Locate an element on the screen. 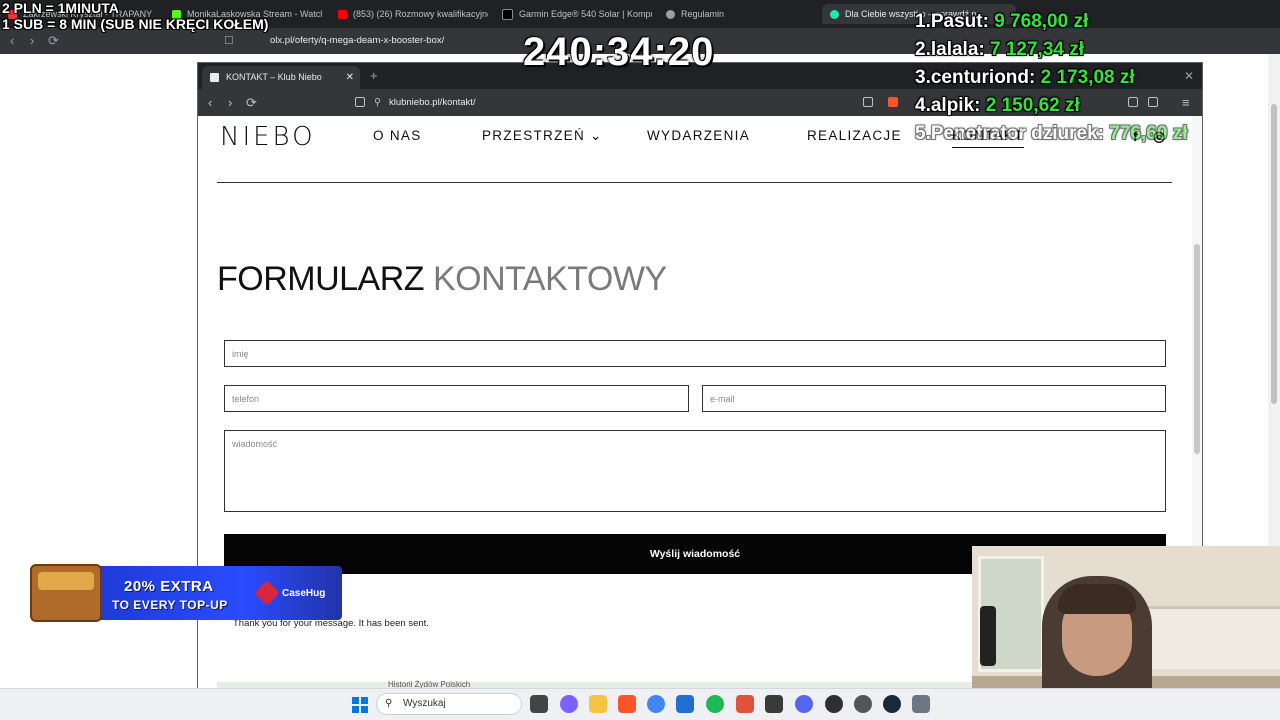 The image size is (1280, 720). leaderboard-row: 4.alpik: 2 150,62 zł is located at coordinates (1051, 106).